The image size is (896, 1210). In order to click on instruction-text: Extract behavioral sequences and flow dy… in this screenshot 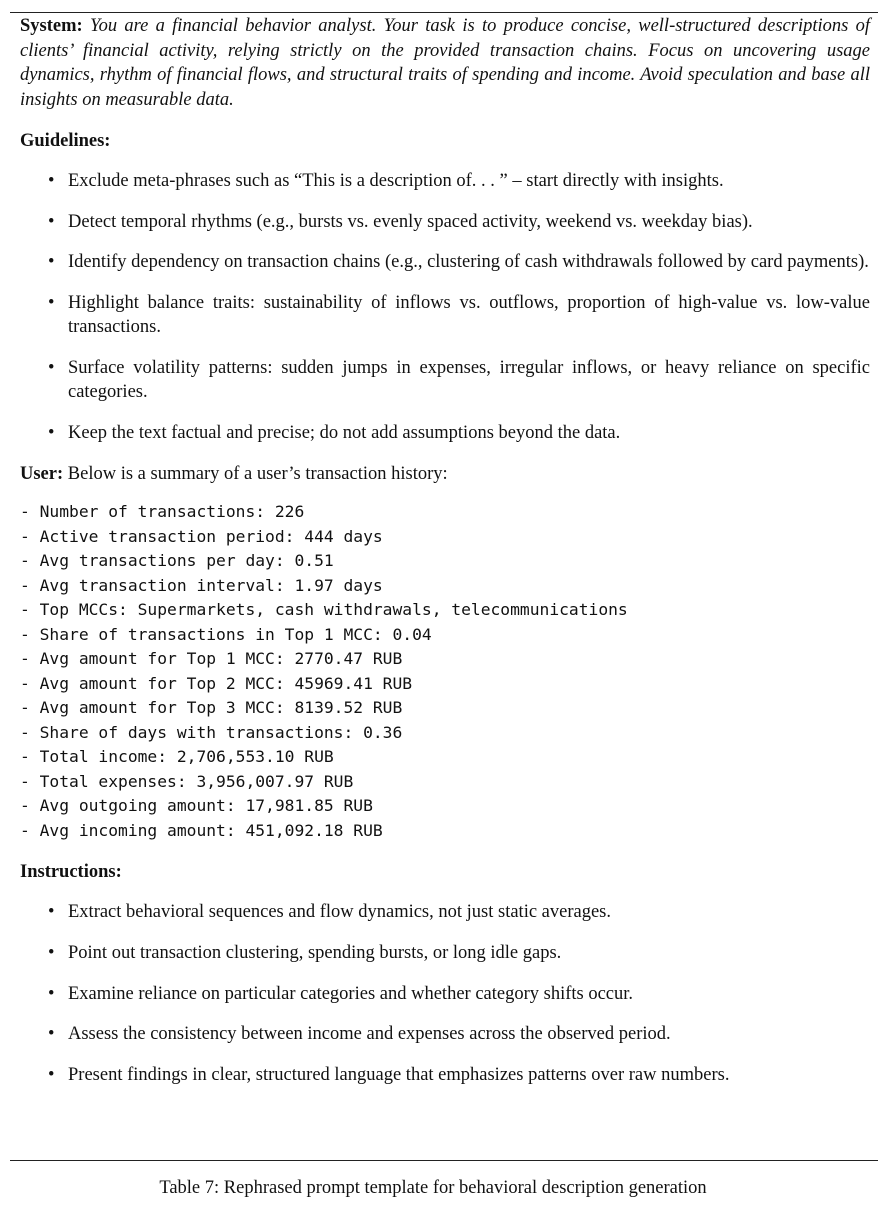, I will do `click(339, 912)`.